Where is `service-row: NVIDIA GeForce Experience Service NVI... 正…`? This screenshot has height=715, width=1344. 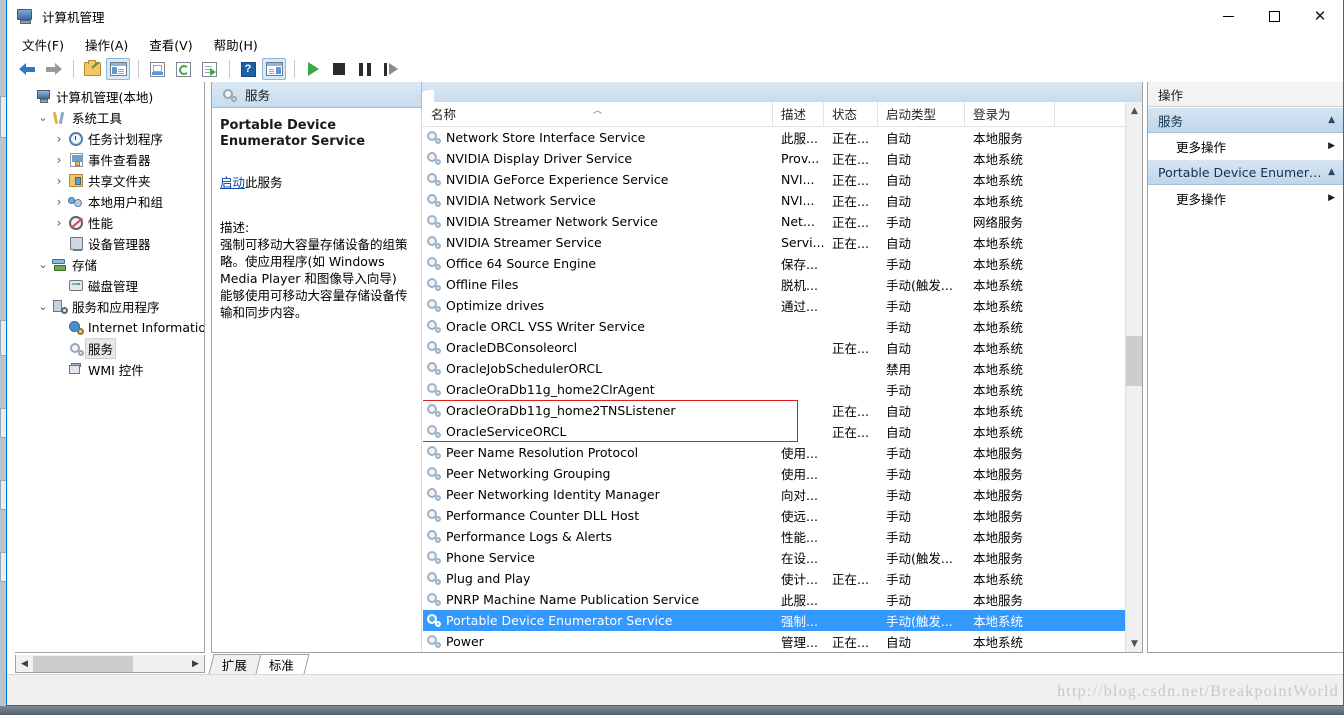 service-row: NVIDIA GeForce Experience Service NVI... 正… is located at coordinates (774, 179).